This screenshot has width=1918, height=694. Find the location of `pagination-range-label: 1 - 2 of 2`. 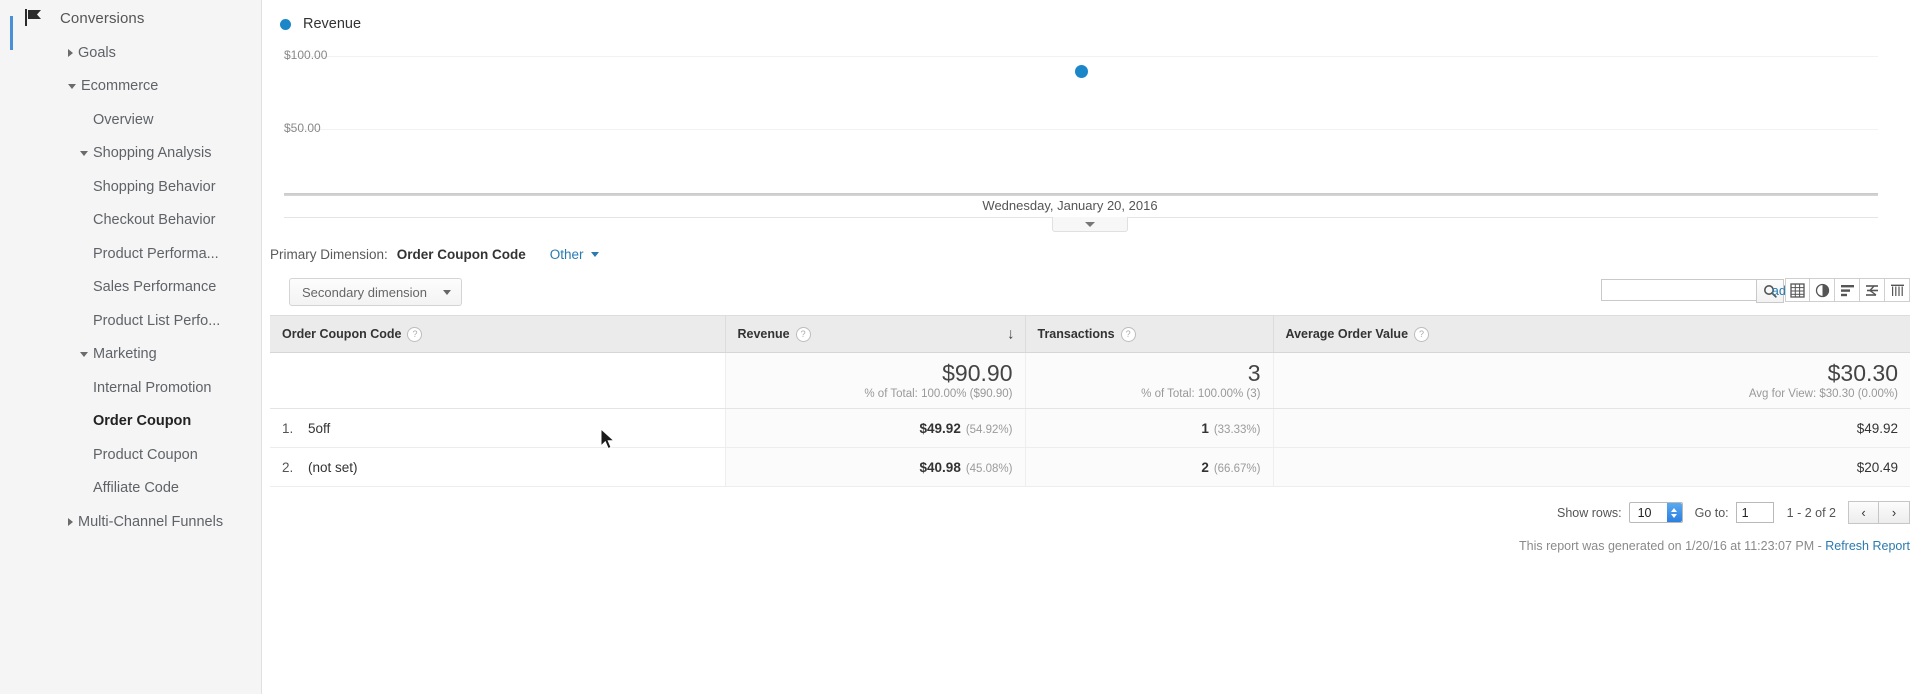

pagination-range-label: 1 - 2 of 2 is located at coordinates (1811, 512).